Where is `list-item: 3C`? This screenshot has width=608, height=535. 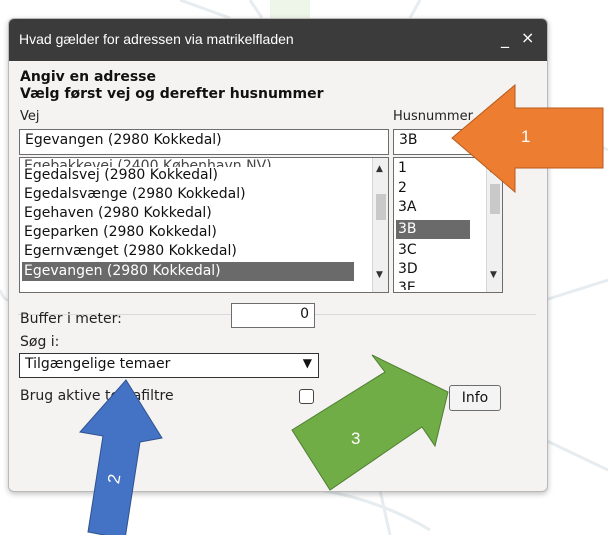
list-item: 3C is located at coordinates (406, 250).